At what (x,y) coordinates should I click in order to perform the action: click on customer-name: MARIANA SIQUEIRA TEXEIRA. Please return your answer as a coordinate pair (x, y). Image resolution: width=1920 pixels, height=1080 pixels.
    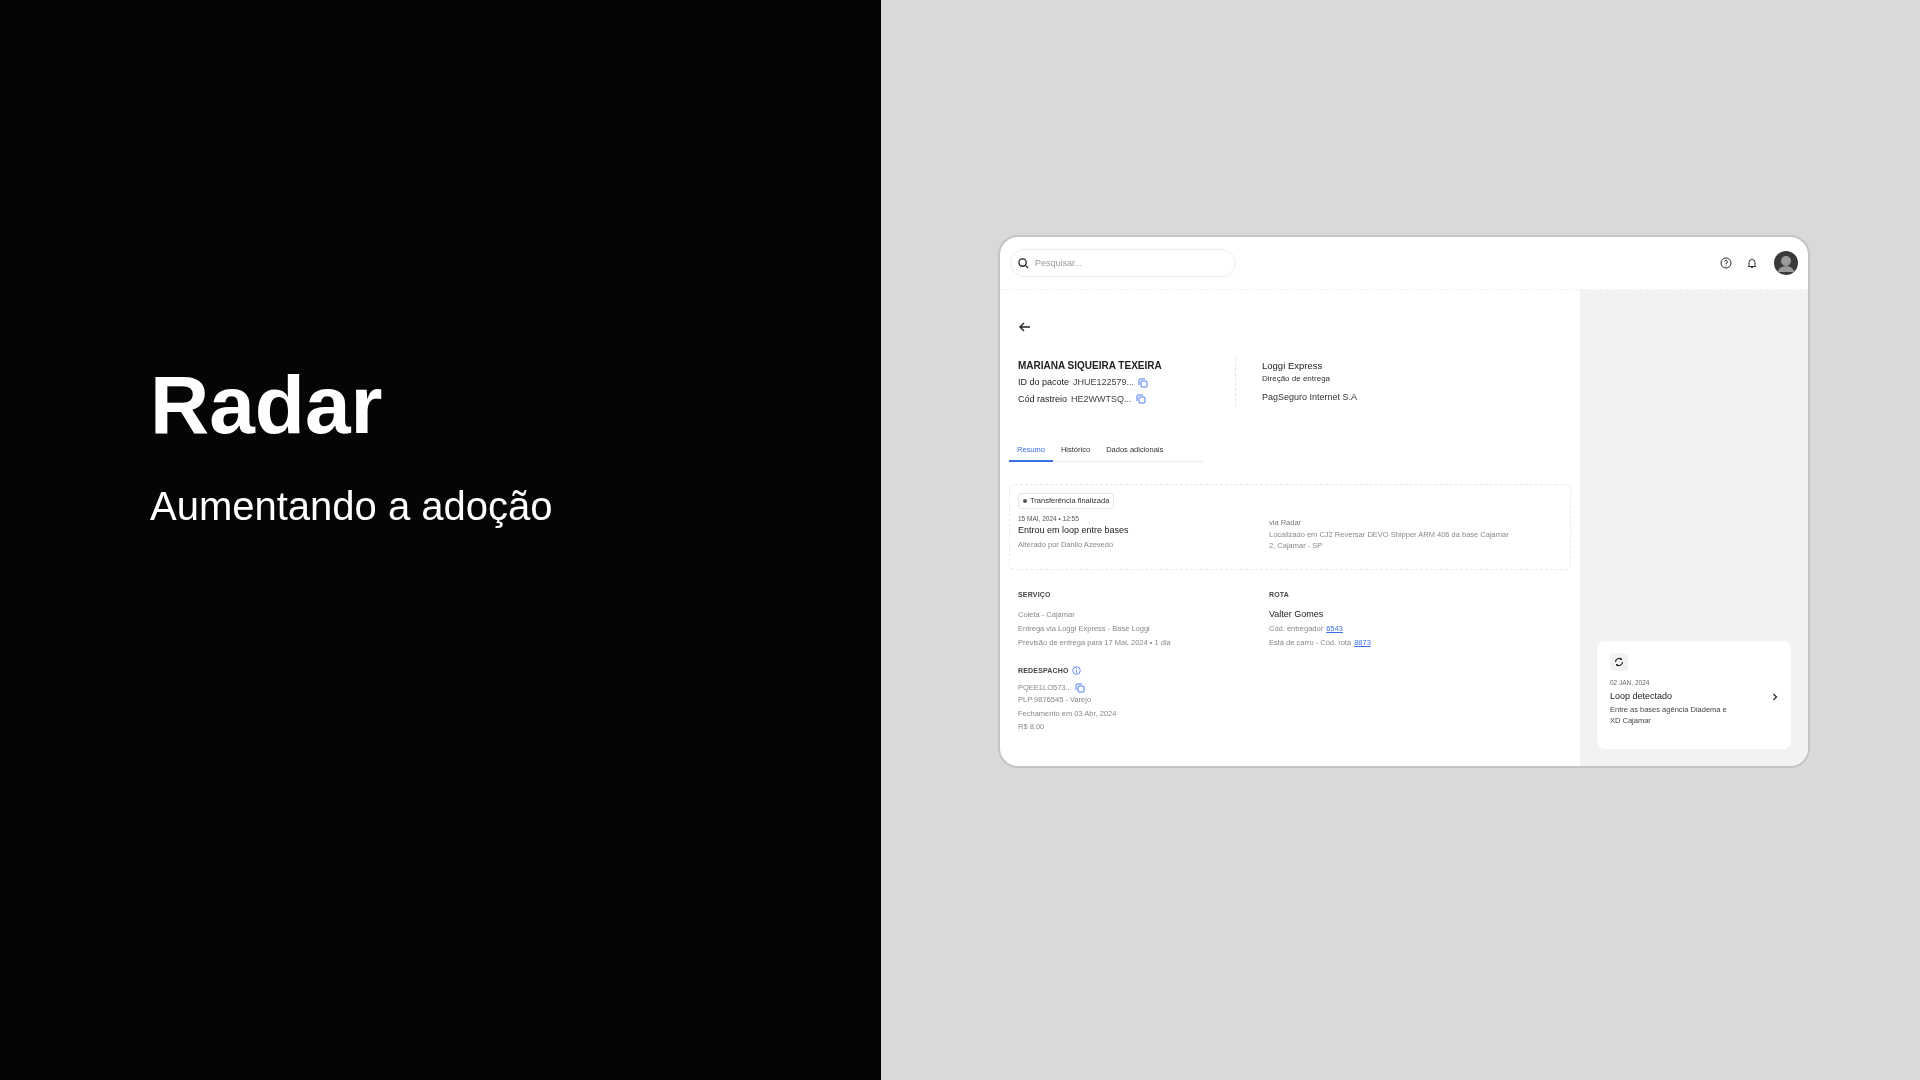
    Looking at the image, I should click on (1090, 366).